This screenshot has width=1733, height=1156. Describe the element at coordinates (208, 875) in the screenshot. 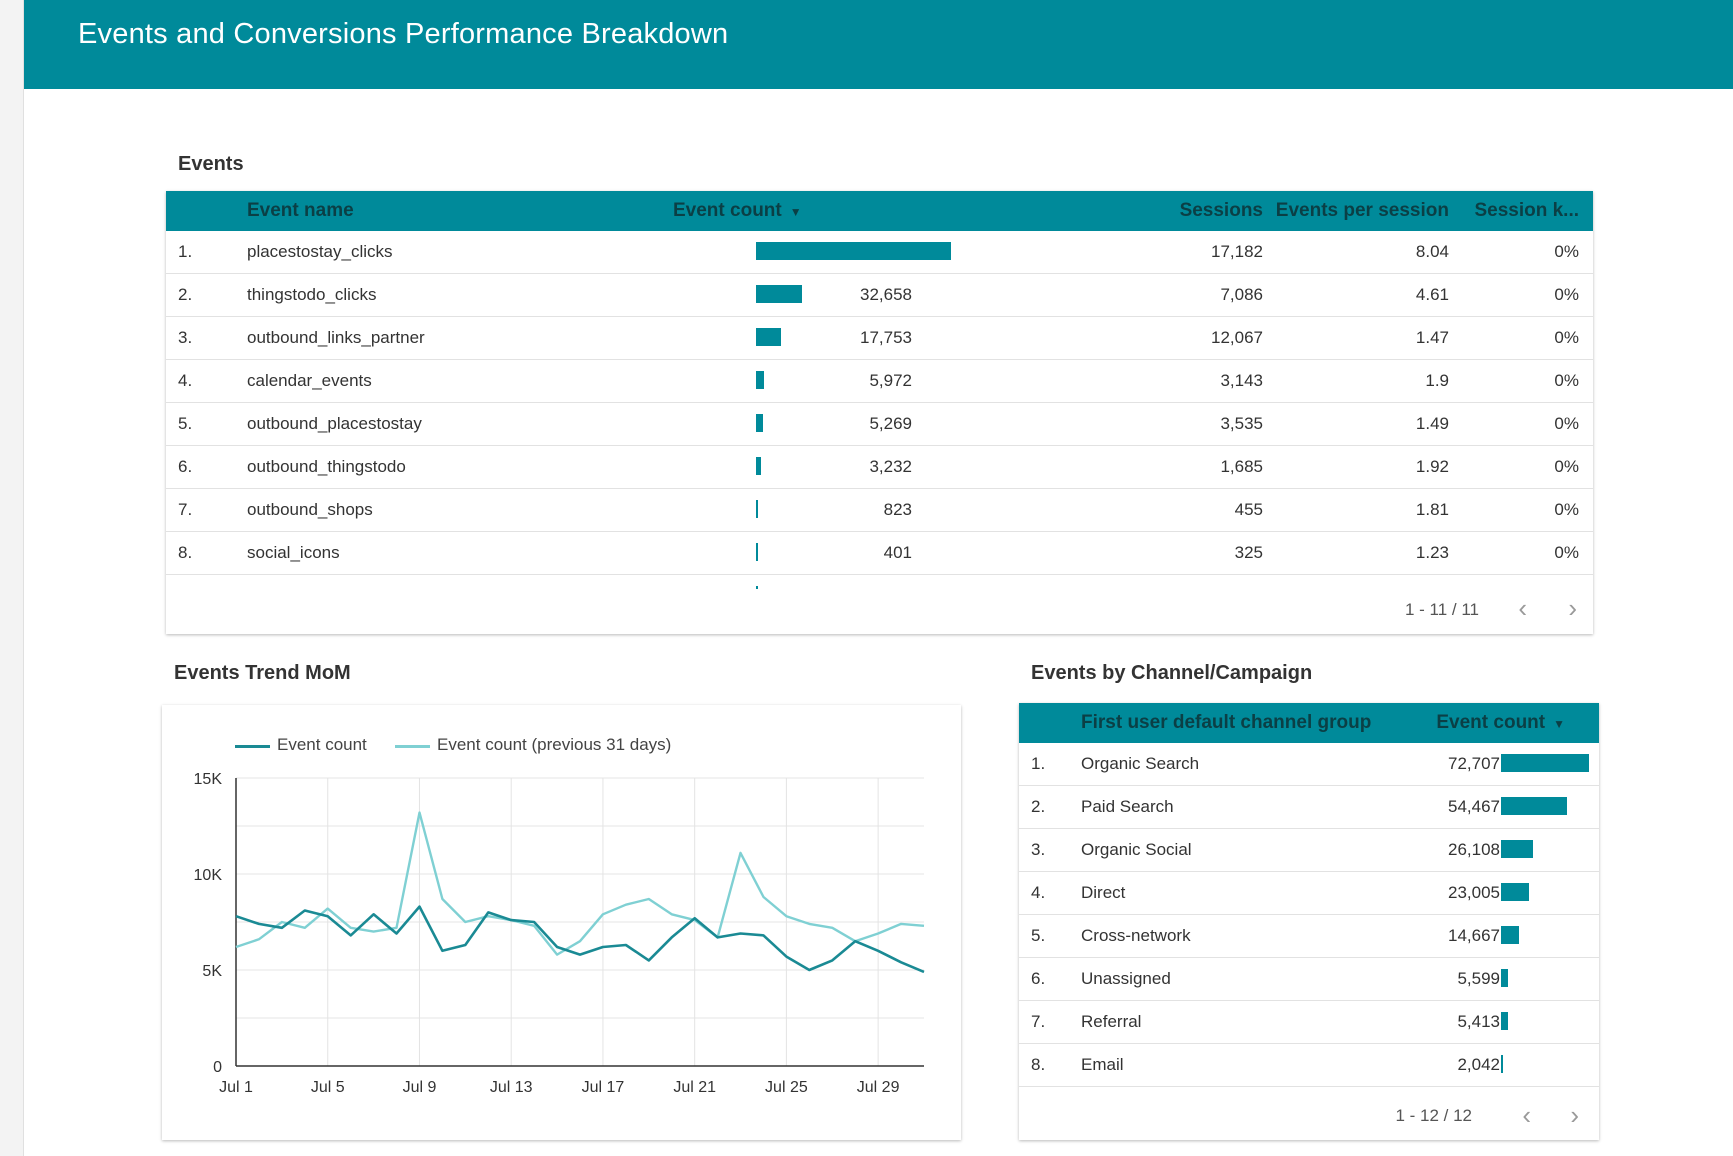

I see `y-tick-label: 10K` at that location.